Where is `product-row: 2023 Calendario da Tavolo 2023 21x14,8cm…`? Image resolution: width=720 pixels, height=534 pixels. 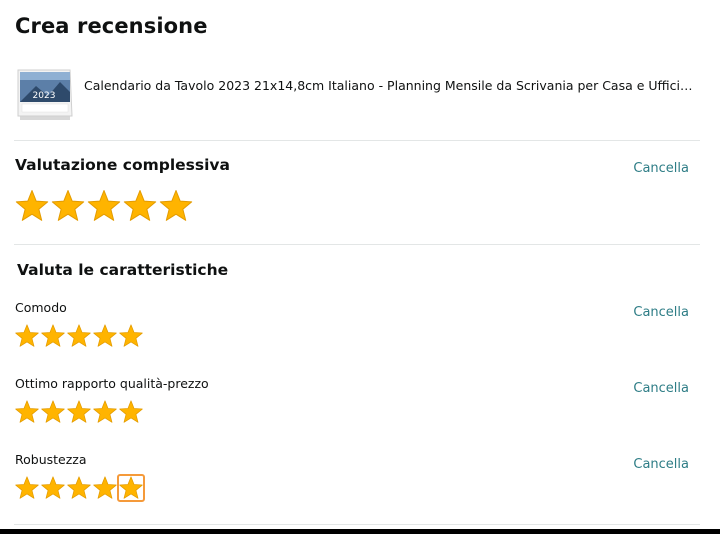
product-row: 2023 Calendario da Tavolo 2023 21x14,8cm… is located at coordinates (359, 95).